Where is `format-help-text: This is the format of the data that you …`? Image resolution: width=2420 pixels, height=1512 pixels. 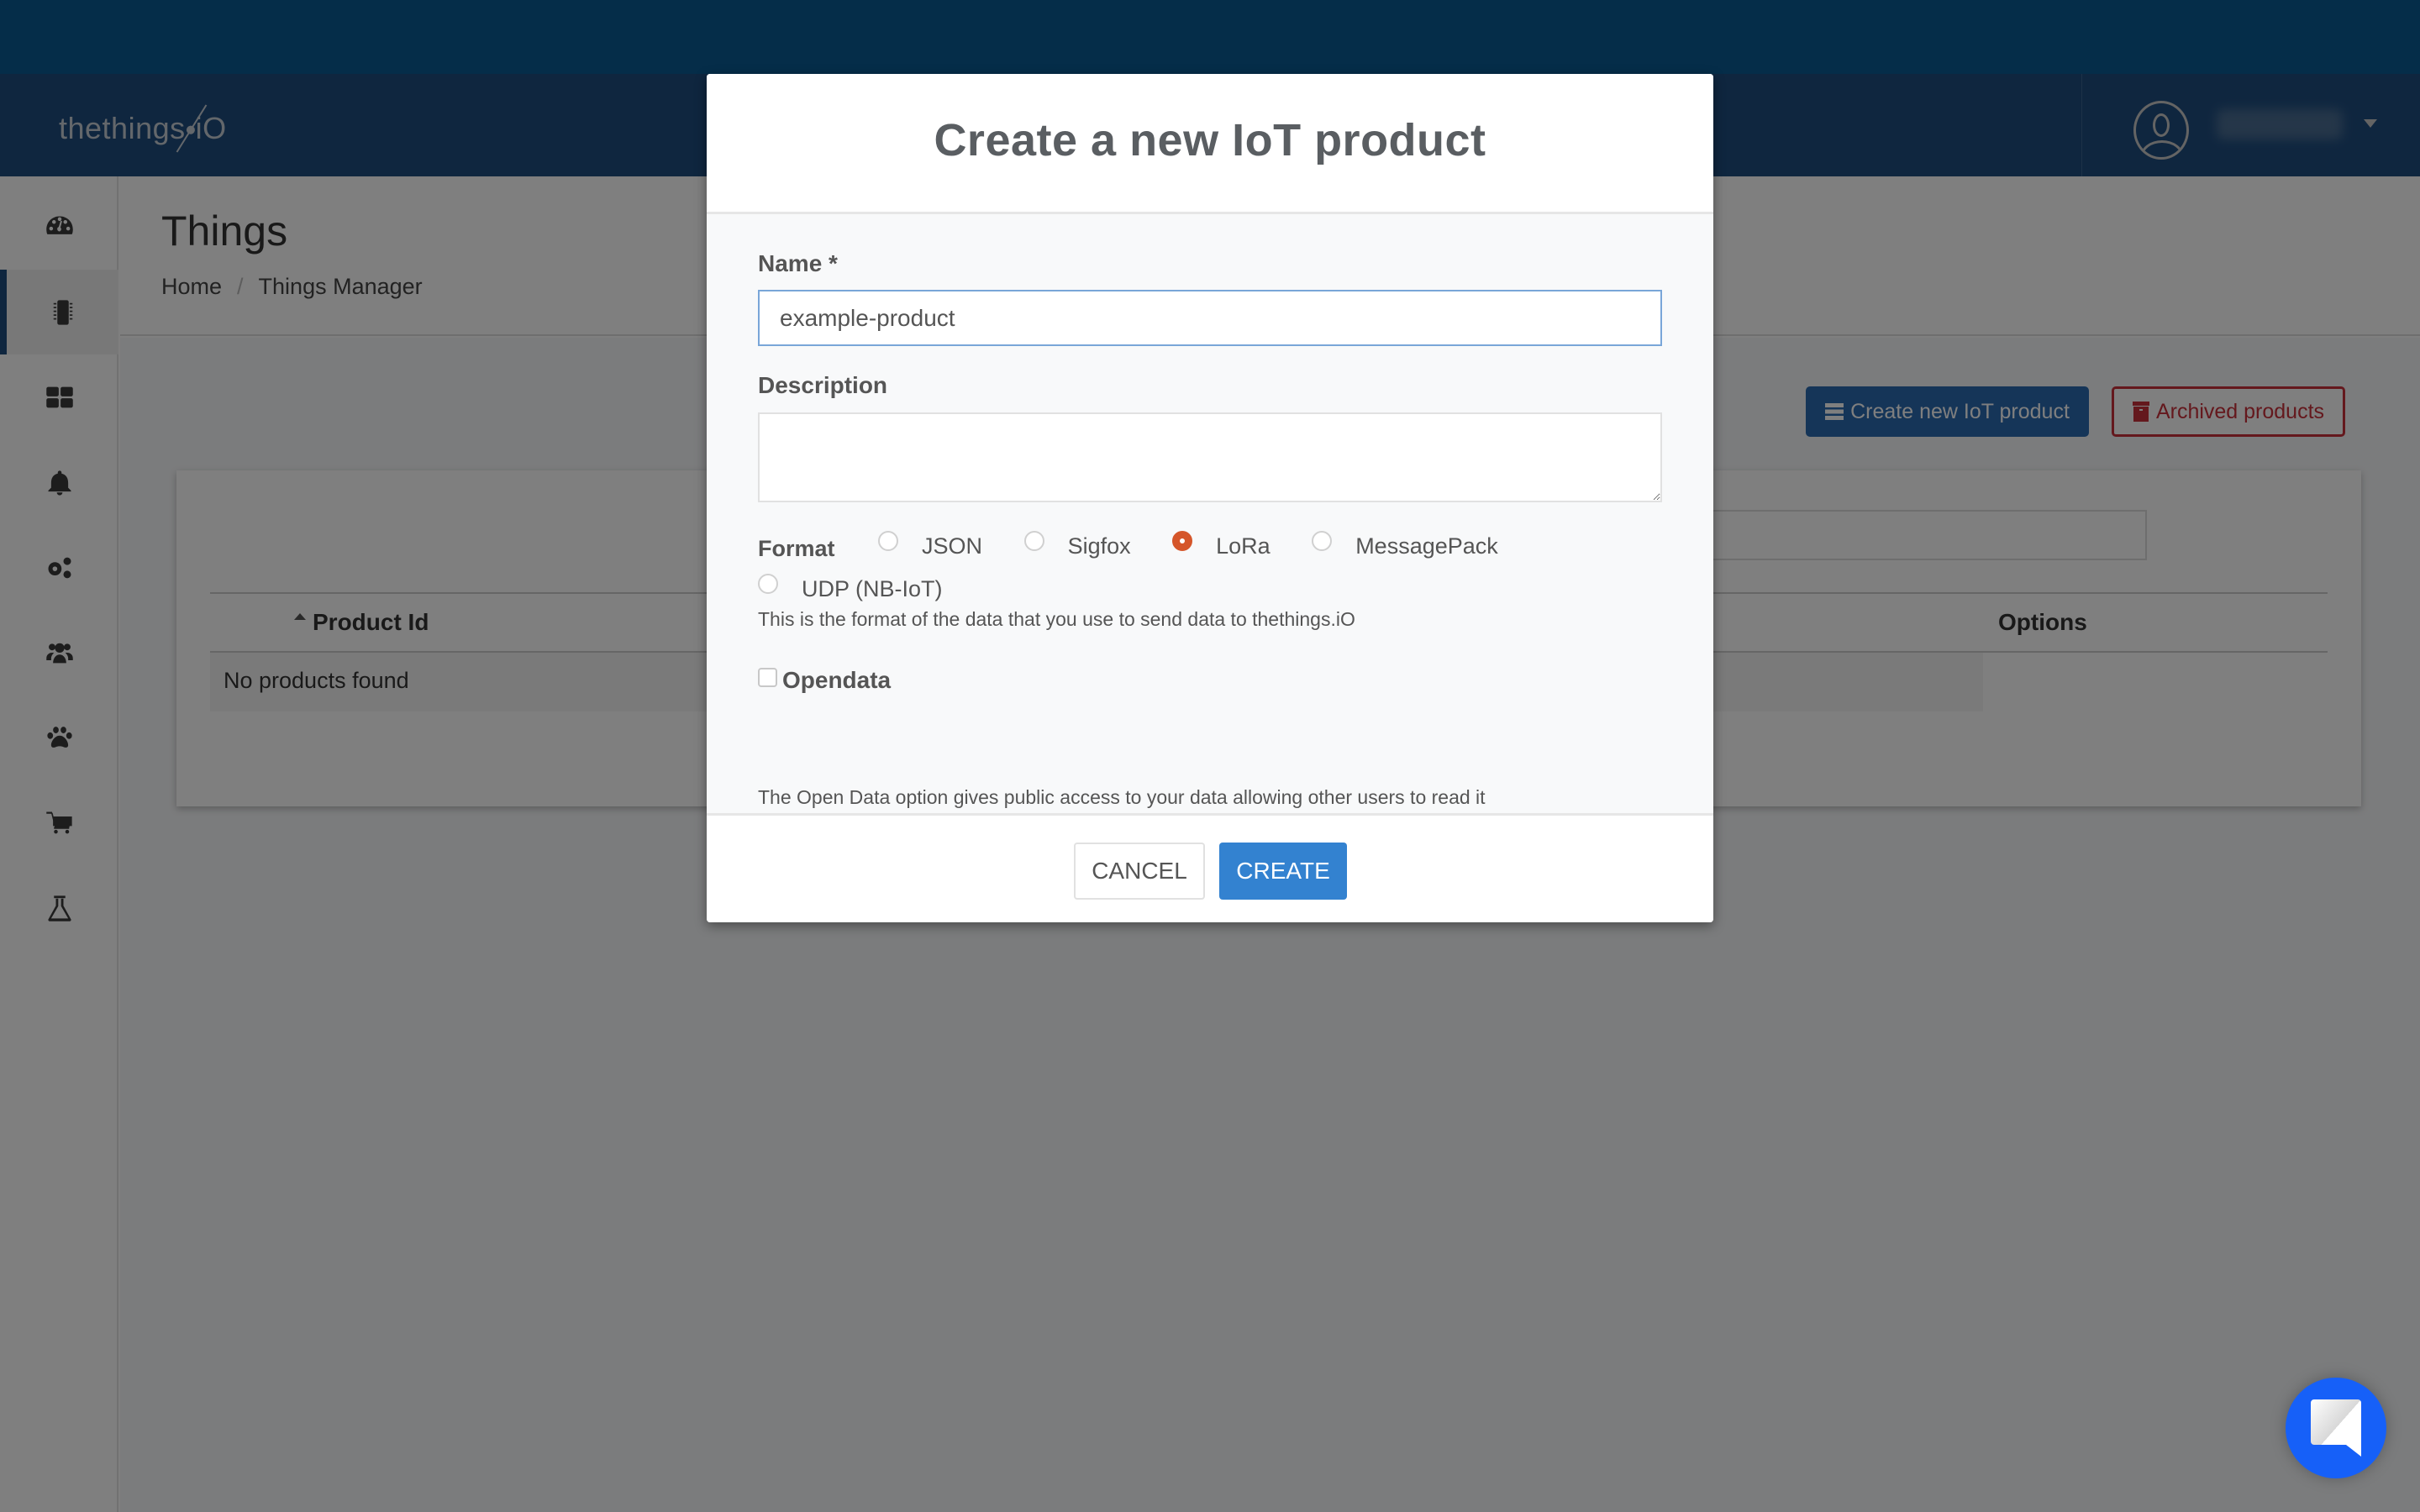
format-help-text: This is the format of the data that you … is located at coordinates (1056, 619).